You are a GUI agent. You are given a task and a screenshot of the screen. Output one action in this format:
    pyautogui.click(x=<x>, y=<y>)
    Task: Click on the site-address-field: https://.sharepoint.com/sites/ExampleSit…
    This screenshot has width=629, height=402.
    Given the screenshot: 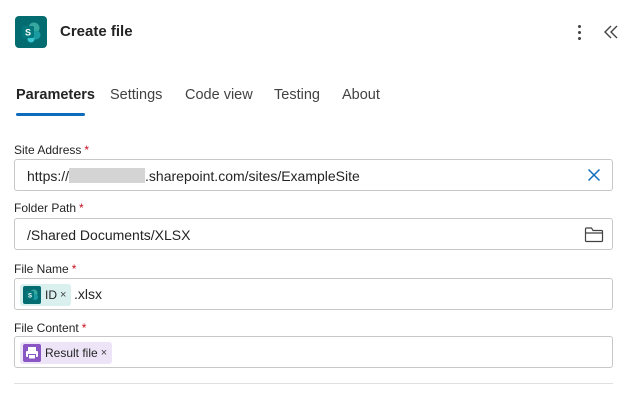 What is the action you would take?
    pyautogui.click(x=313, y=175)
    